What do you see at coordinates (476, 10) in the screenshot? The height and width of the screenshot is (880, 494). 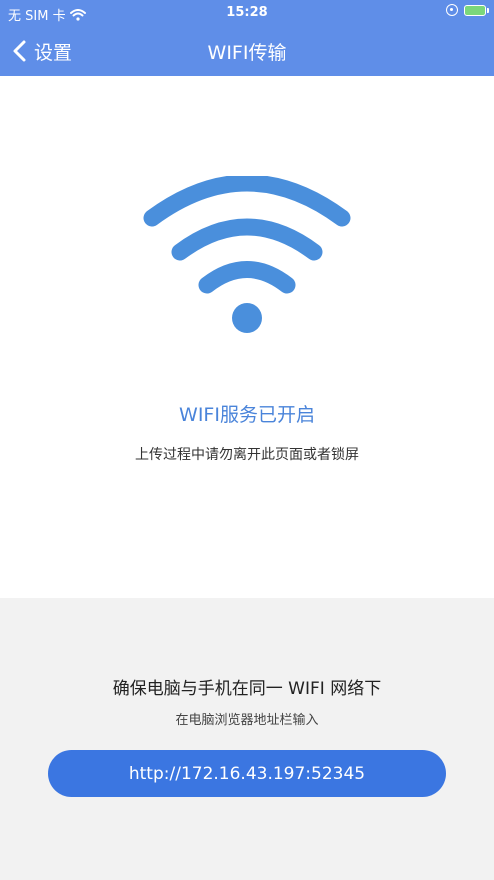 I see `battery-charging-icon` at bounding box center [476, 10].